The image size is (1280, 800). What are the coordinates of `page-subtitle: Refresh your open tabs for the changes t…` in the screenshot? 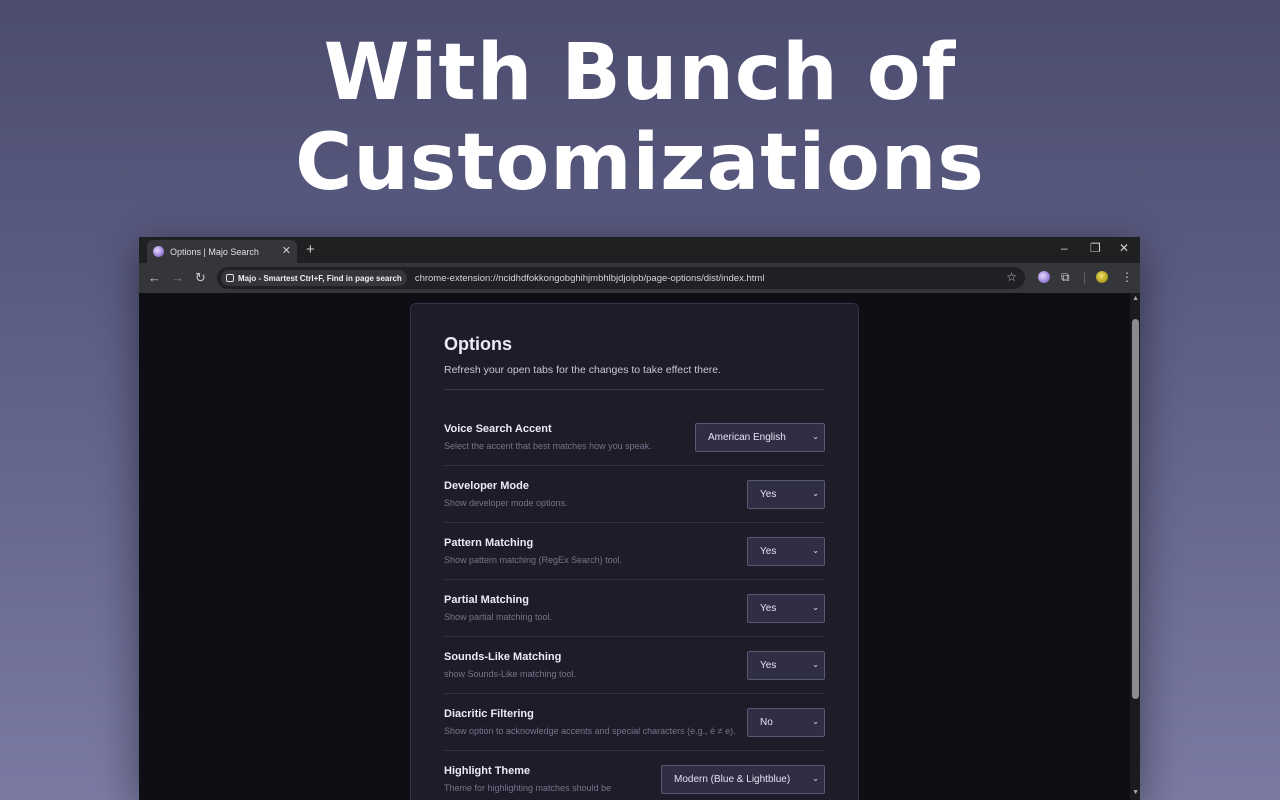 It's located at (583, 370).